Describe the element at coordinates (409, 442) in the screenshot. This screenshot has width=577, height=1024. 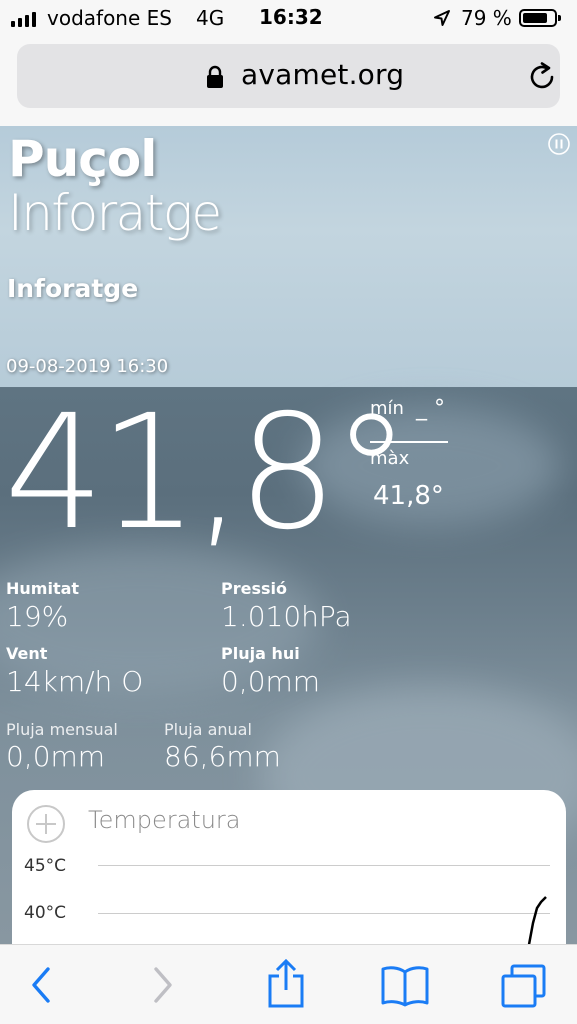
I see `minmax-divider` at that location.